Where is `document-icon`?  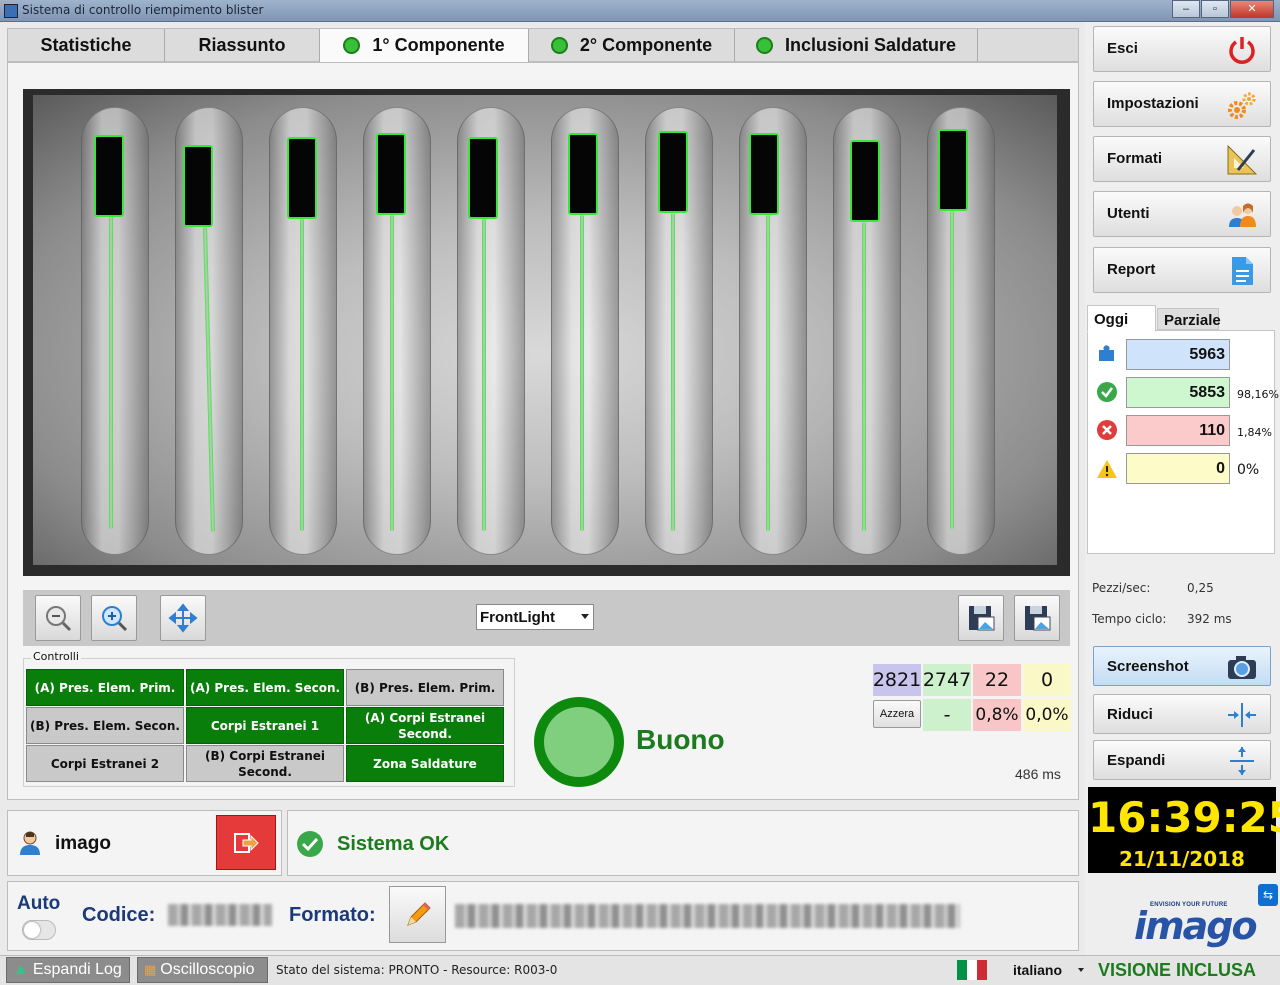 document-icon is located at coordinates (1242, 271).